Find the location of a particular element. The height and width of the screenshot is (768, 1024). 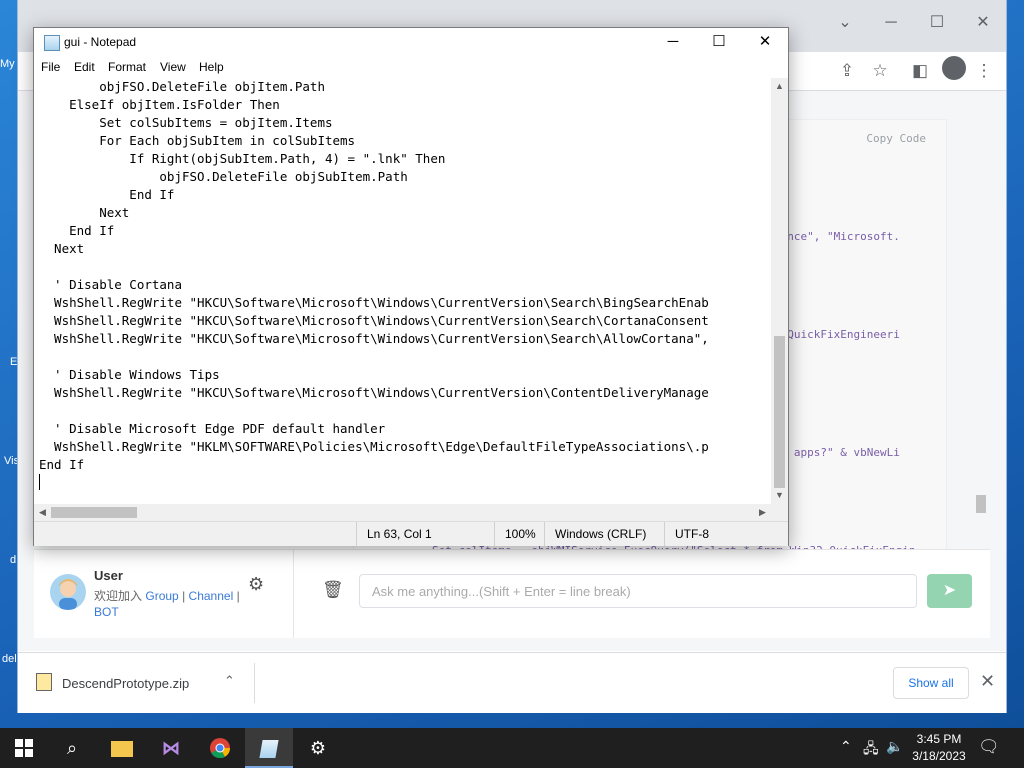

windows-logo-icon is located at coordinates (24, 748).